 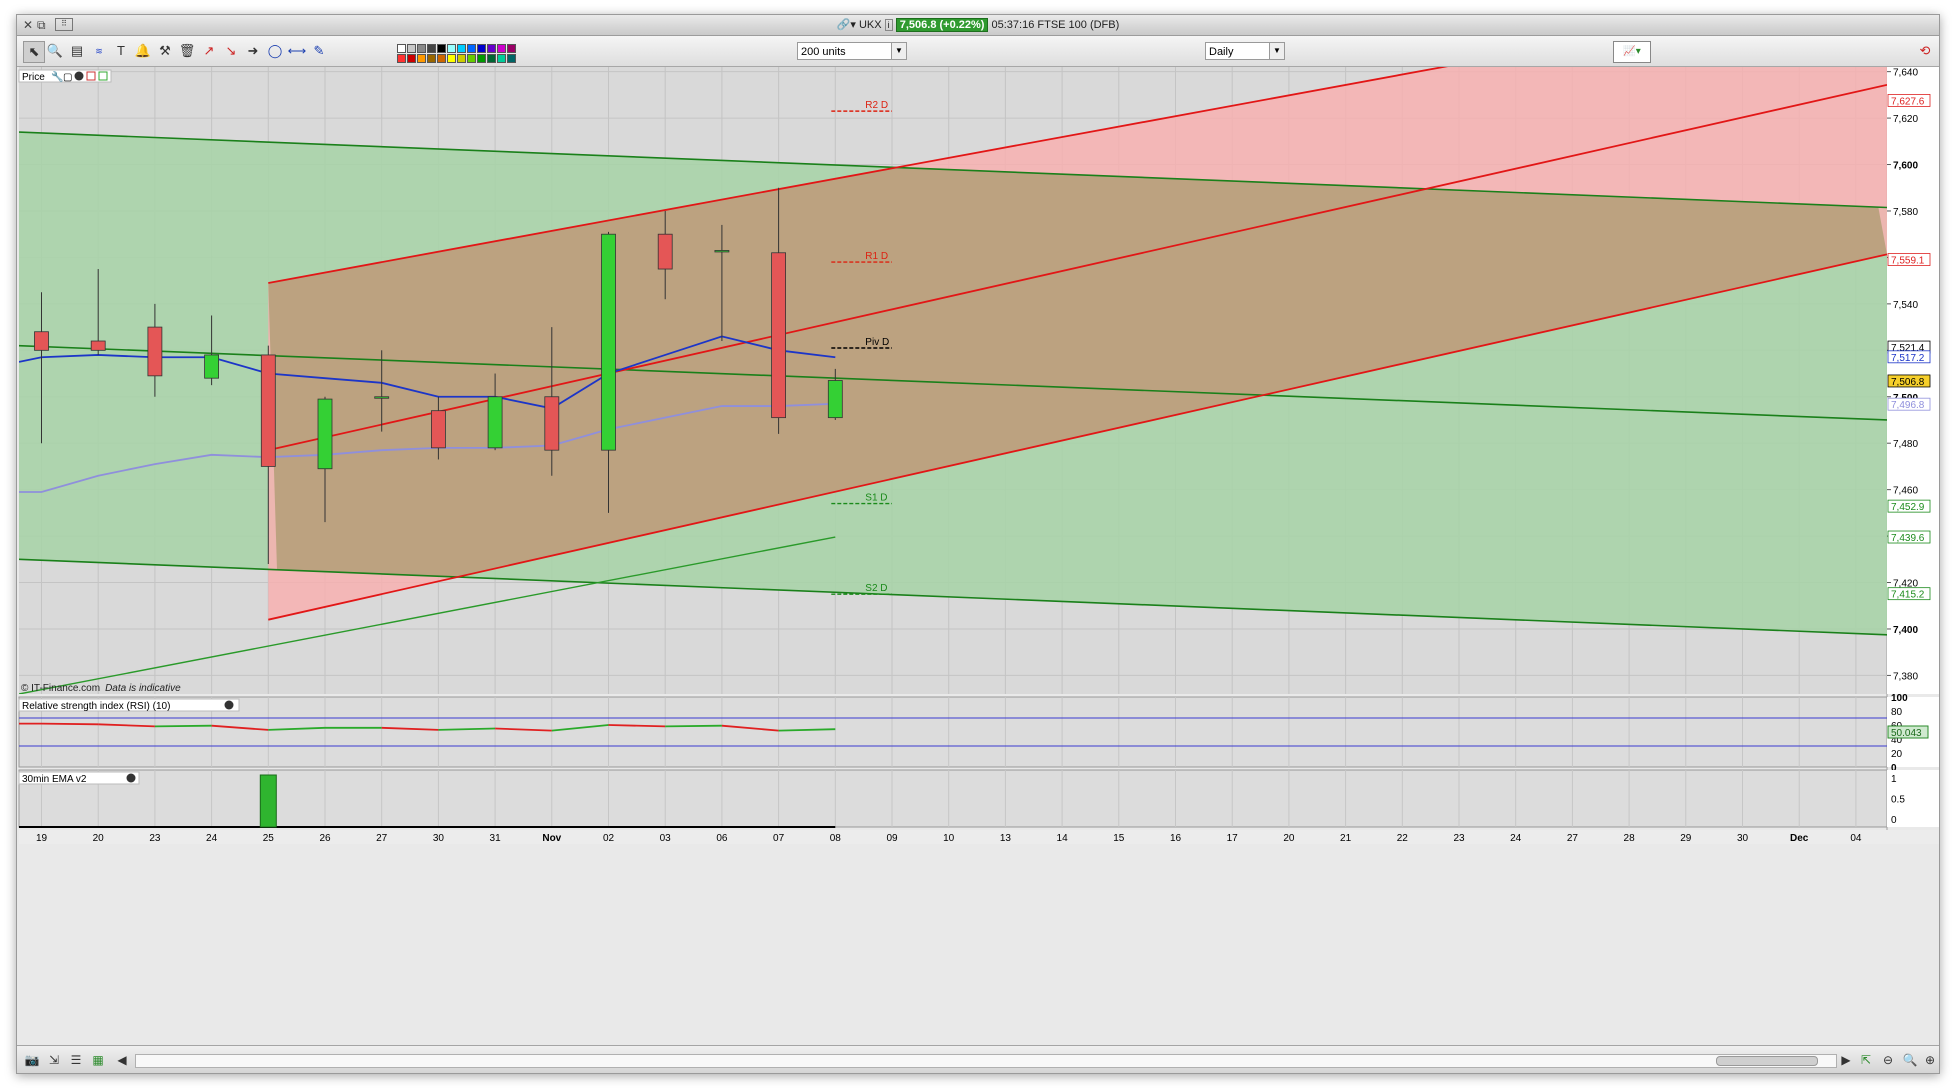 What do you see at coordinates (949, 838) in the screenshot?
I see `date-tick-label: 10` at bounding box center [949, 838].